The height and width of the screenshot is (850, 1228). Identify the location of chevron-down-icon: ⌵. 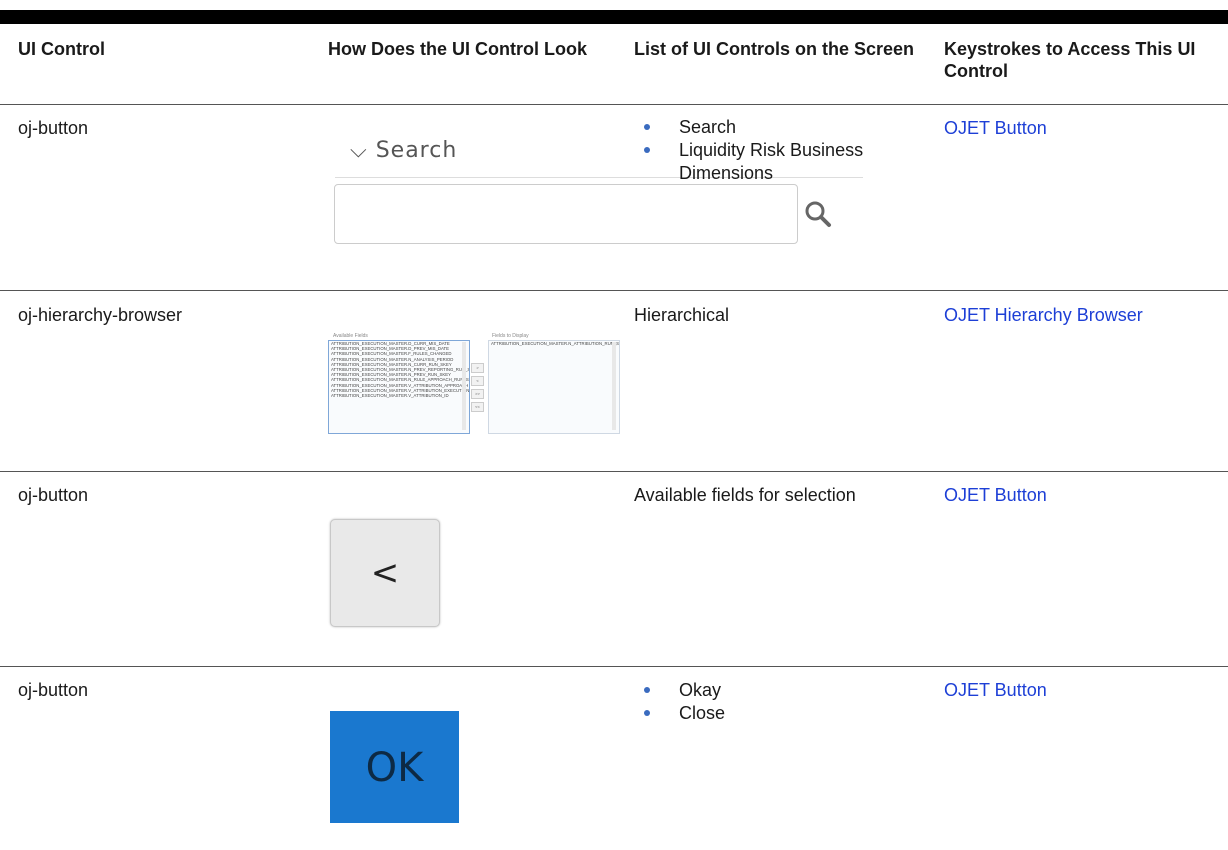
(359, 150).